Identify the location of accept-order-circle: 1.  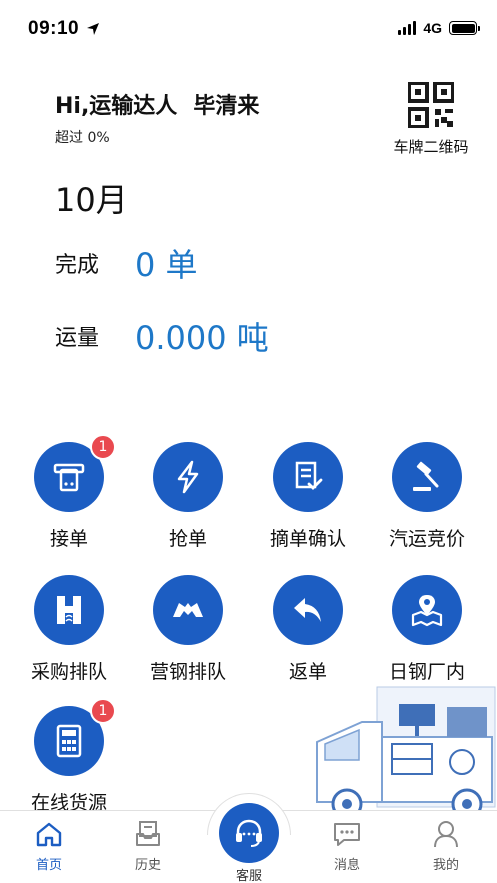
(75, 473).